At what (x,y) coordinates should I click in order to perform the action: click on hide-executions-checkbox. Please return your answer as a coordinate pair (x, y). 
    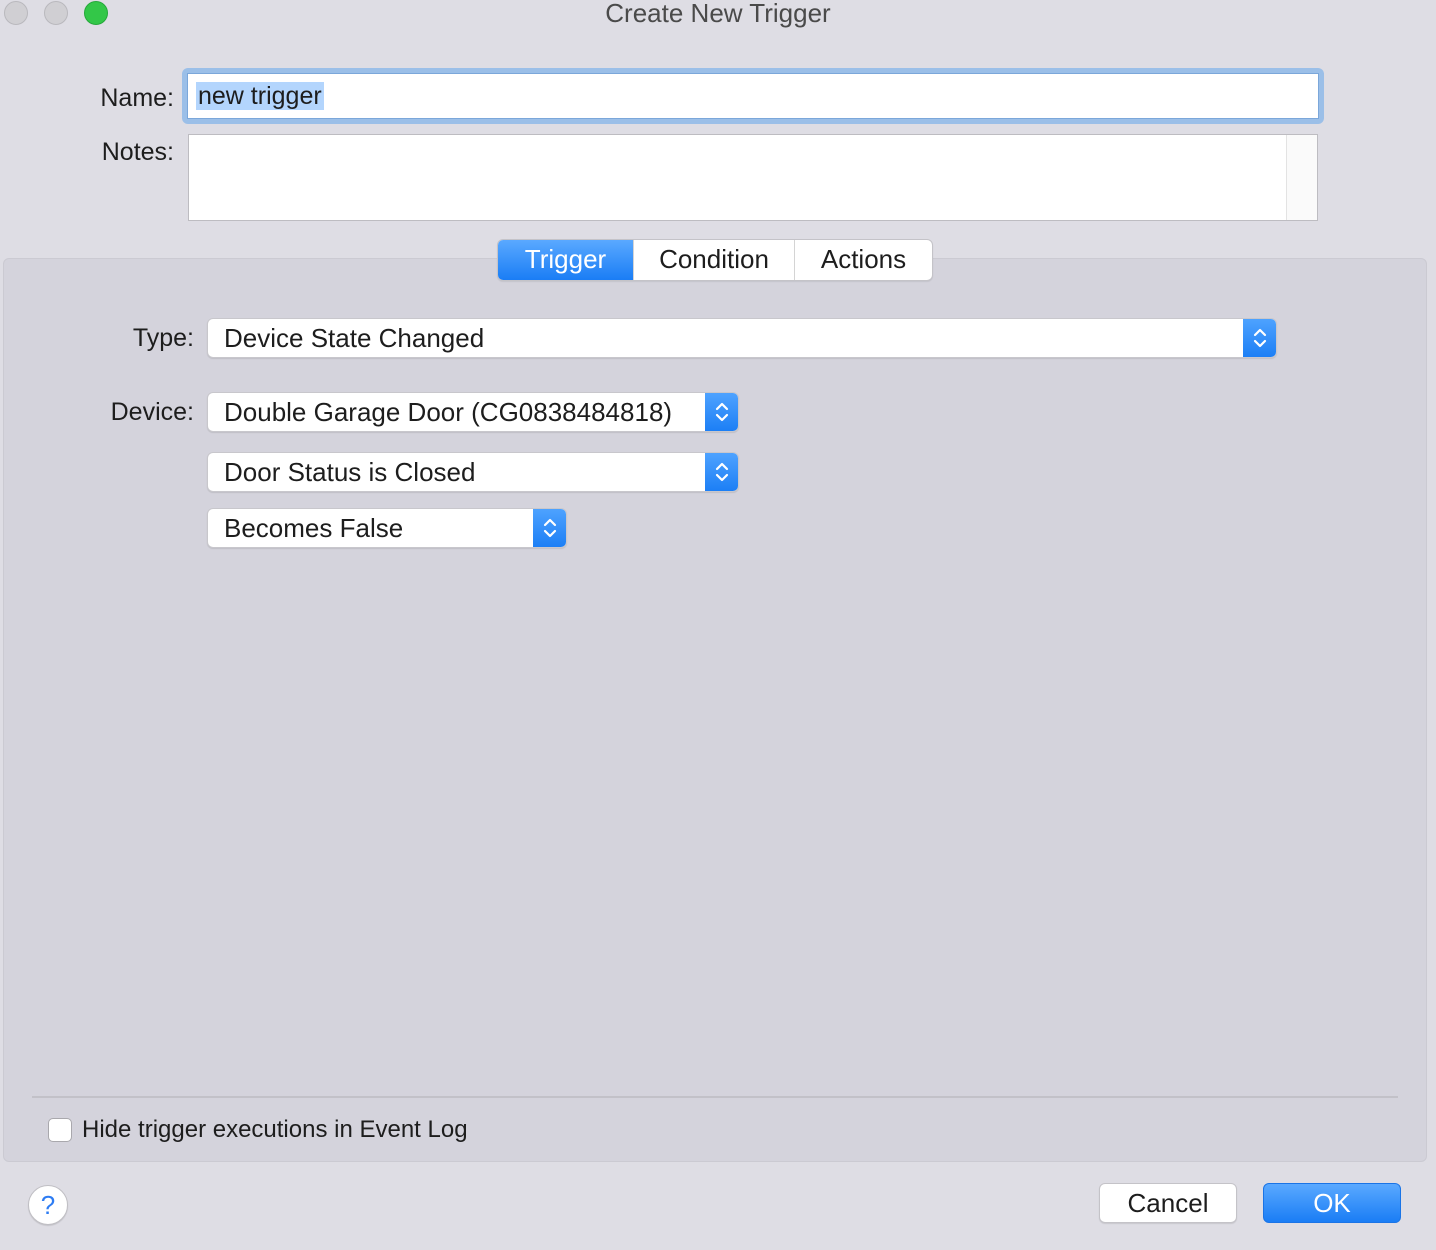
    Looking at the image, I should click on (60, 1130).